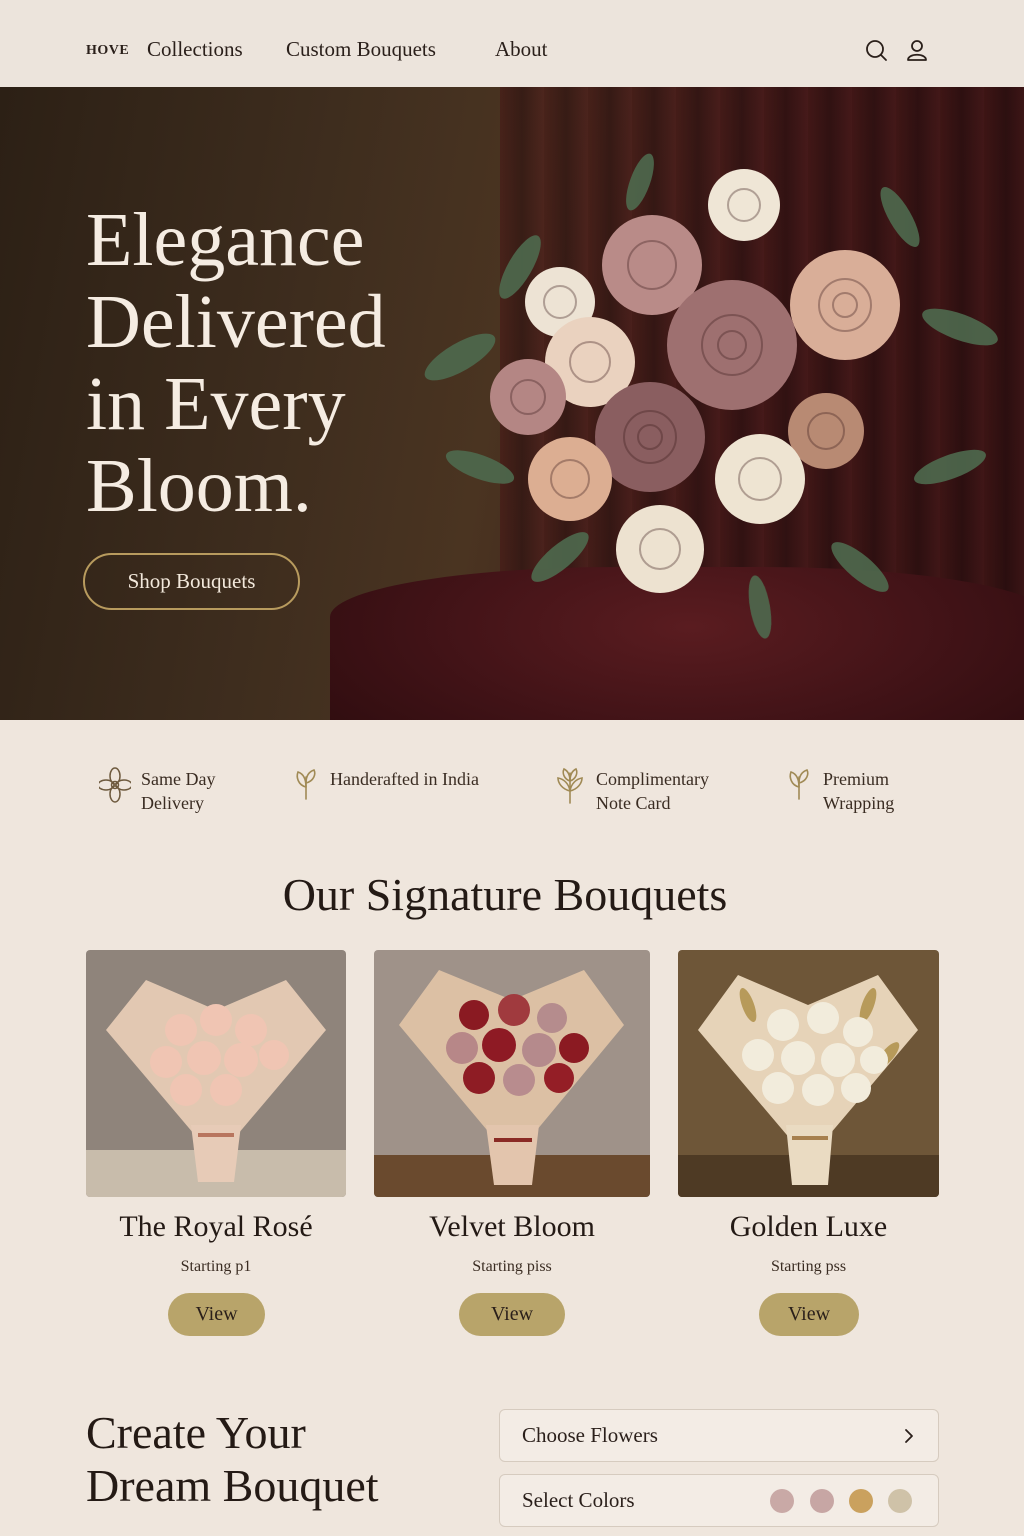 Image resolution: width=1024 pixels, height=1536 pixels. What do you see at coordinates (178, 779) in the screenshot?
I see `feature-label: Same Day` at bounding box center [178, 779].